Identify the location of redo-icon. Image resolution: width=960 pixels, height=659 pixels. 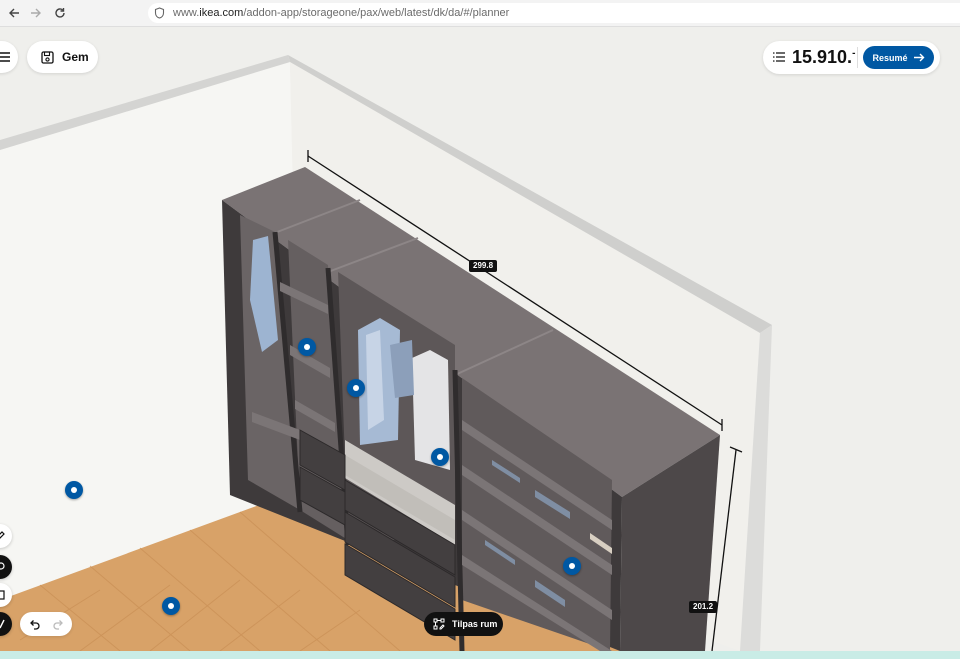
(57, 624).